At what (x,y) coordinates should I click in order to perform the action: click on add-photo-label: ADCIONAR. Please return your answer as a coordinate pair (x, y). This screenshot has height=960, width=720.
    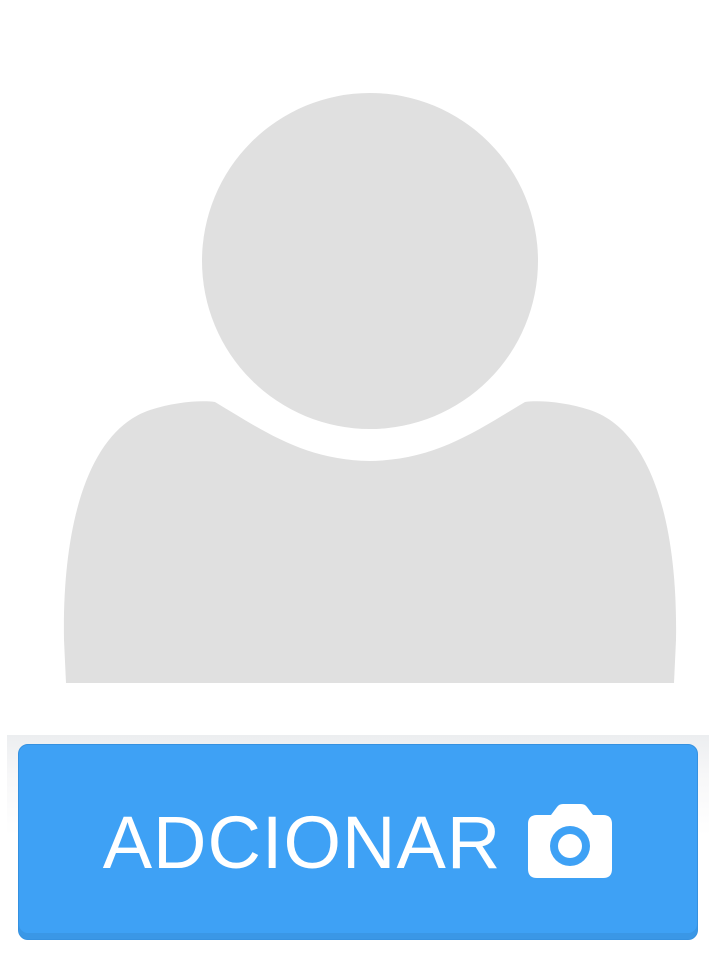
    Looking at the image, I should click on (302, 842).